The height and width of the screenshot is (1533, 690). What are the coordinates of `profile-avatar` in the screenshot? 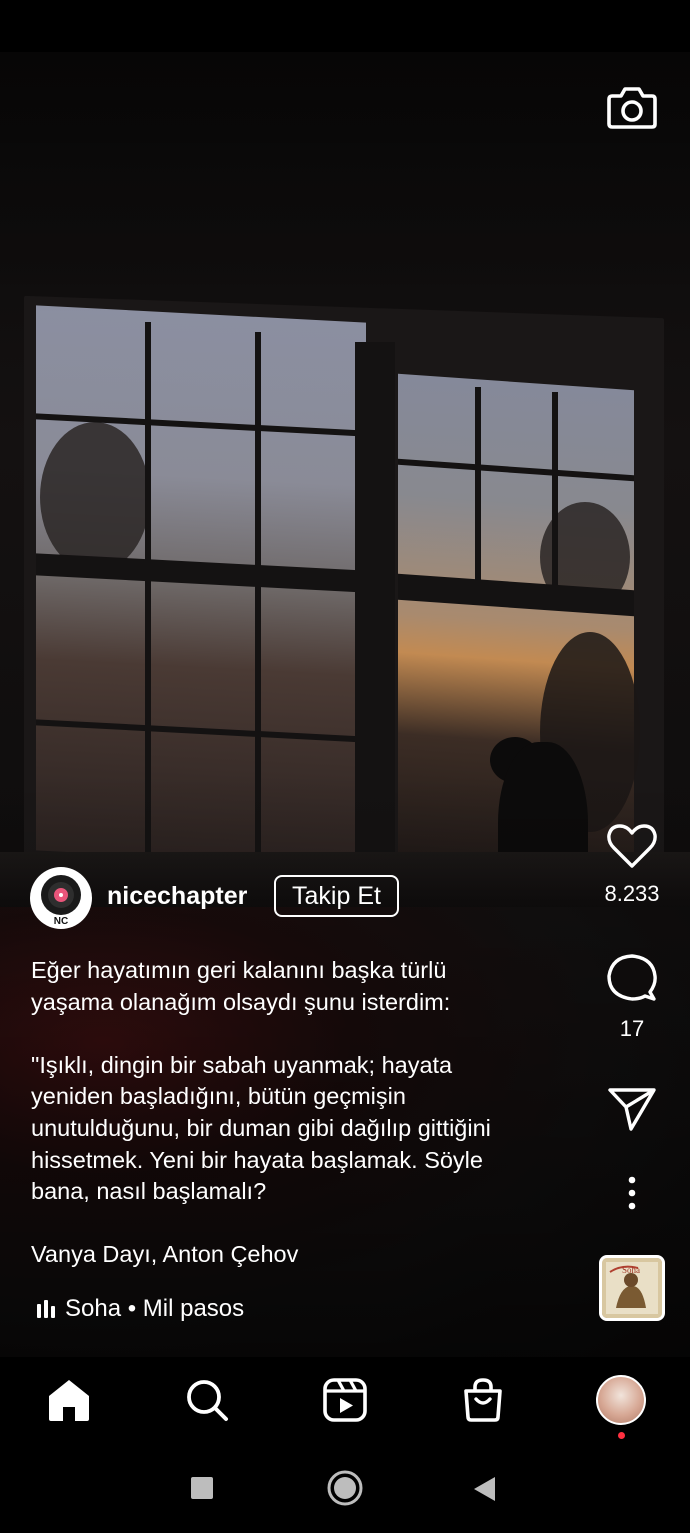 It's located at (621, 1400).